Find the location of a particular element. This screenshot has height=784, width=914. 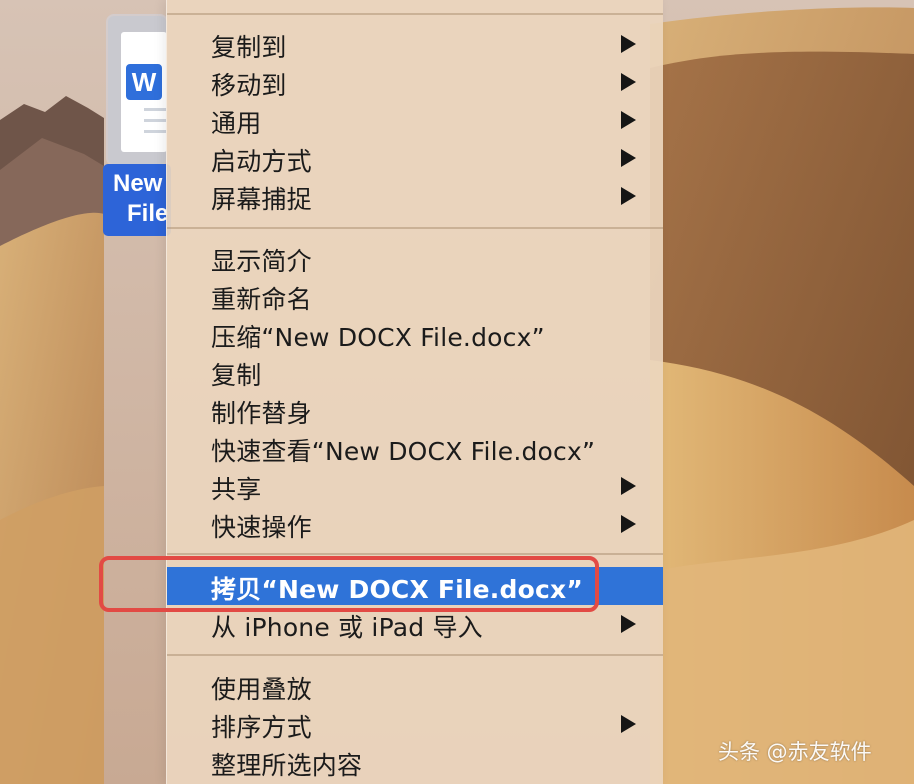

menu-item-label: 移动到 is located at coordinates (249, 85).